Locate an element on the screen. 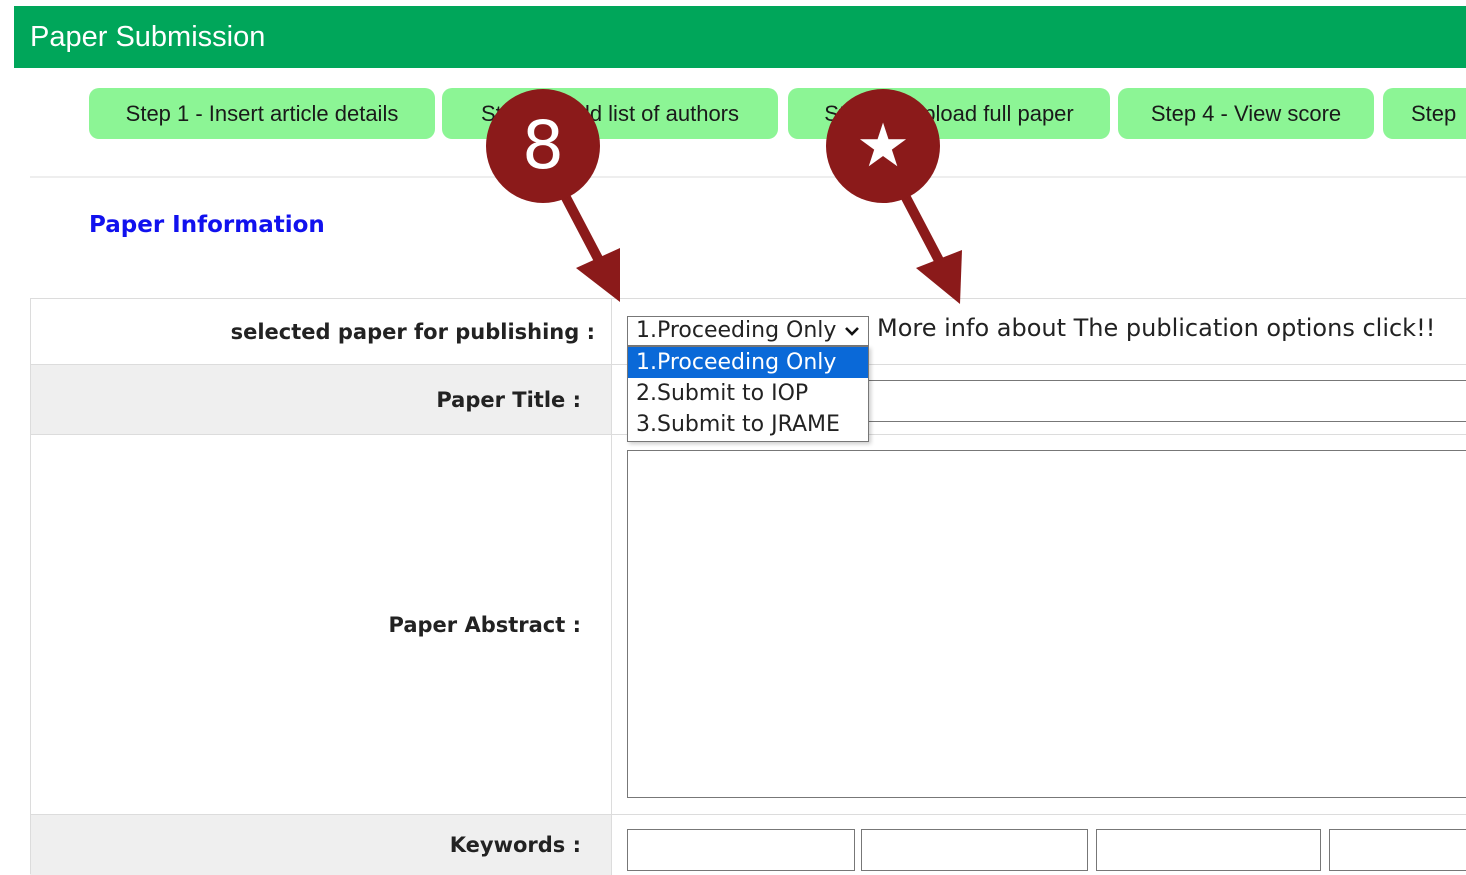 The width and height of the screenshot is (1466, 875). annotation-arrows is located at coordinates (759, 245).